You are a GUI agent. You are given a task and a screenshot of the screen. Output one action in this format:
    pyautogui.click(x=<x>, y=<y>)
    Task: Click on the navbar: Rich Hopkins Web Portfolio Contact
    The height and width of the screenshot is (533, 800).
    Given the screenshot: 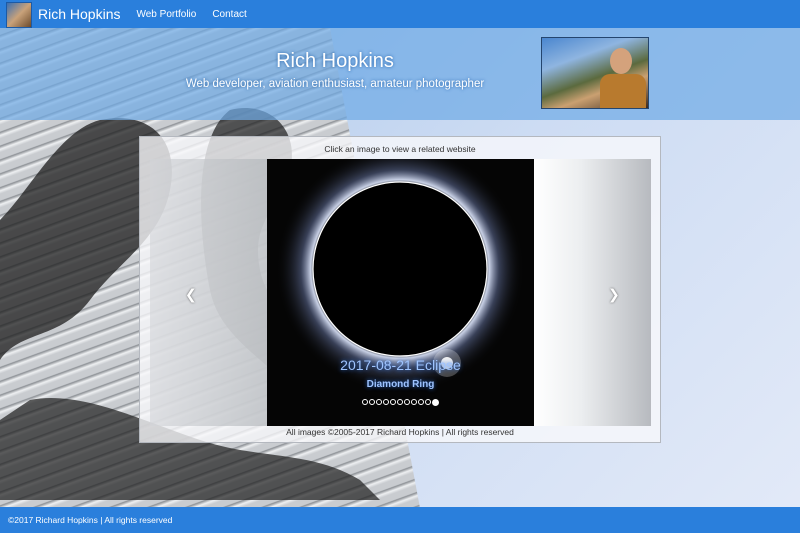 What is the action you would take?
    pyautogui.click(x=400, y=14)
    